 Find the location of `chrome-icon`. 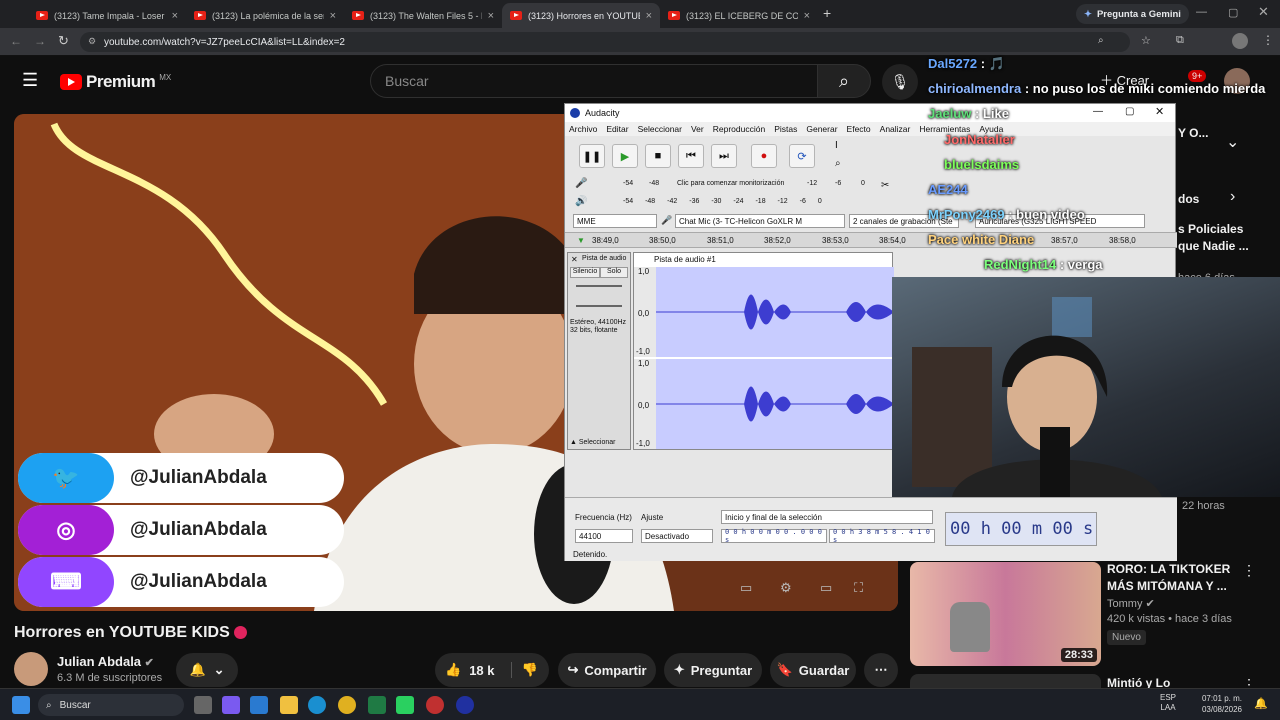

chrome-icon is located at coordinates (347, 705).